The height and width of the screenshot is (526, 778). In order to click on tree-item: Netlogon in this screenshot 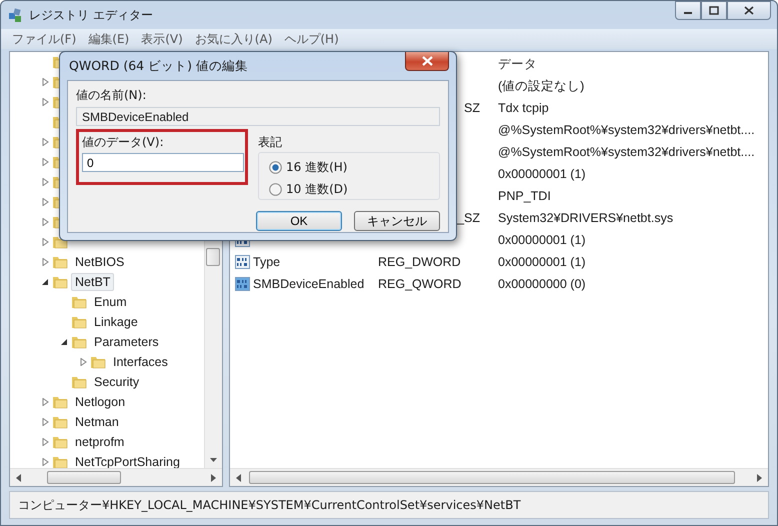, I will do `click(100, 402)`.